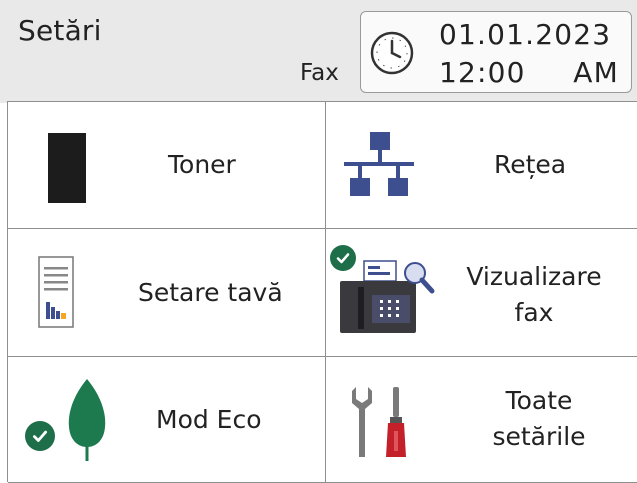 This screenshot has height=483, width=637. What do you see at coordinates (539, 419) in the screenshot?
I see `all-settings-label: Toate setările` at bounding box center [539, 419].